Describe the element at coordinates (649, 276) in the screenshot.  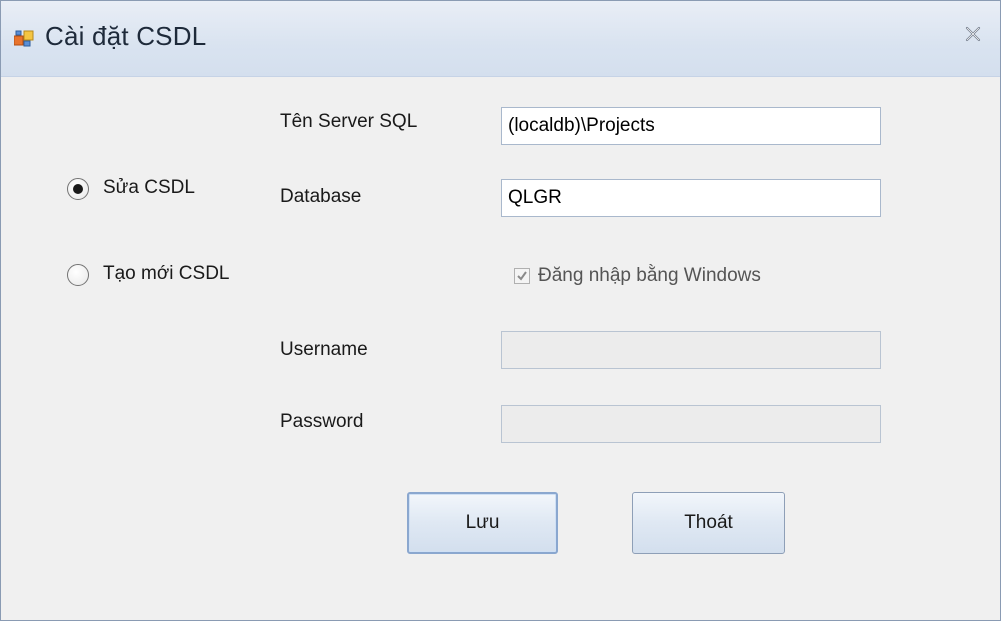
I see `windows-auth-label: Đăng nhập bằng Windows` at that location.